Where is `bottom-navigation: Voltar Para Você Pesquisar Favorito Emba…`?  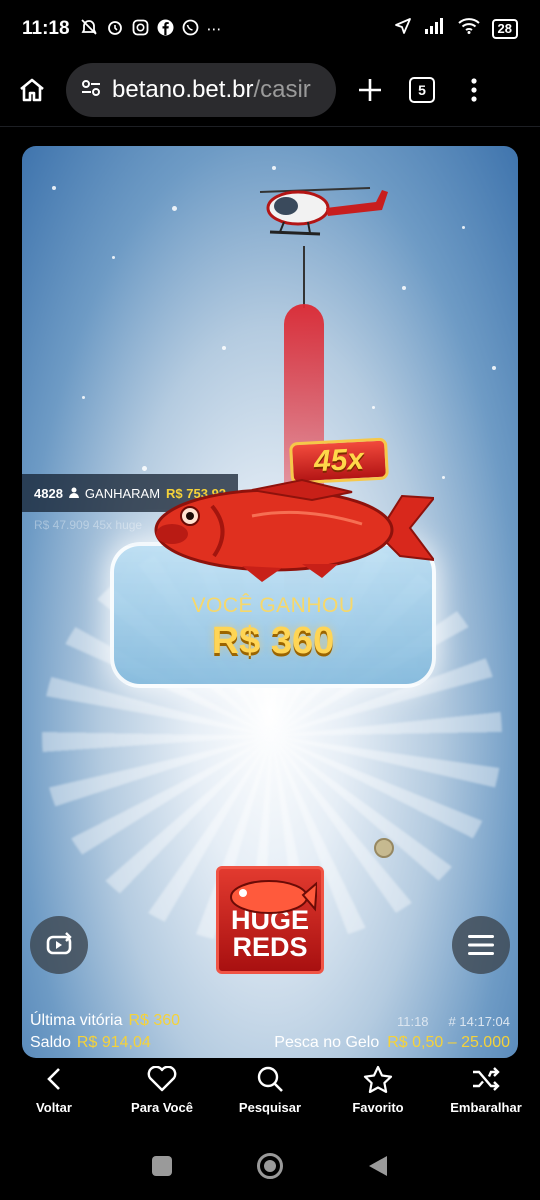
bottom-navigation: Voltar Para Você Pesquisar Favorito Emba… is located at coordinates (270, 1096).